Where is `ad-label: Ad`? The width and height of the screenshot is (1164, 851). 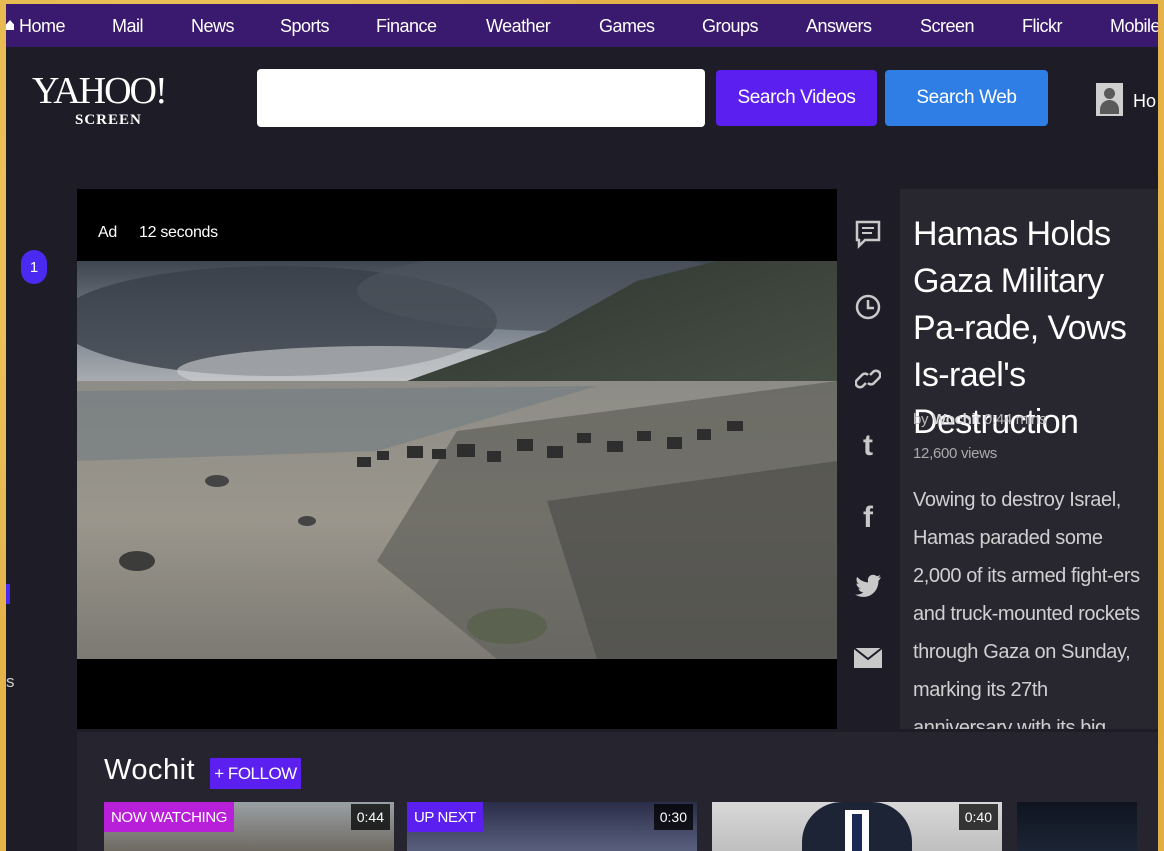 ad-label: Ad is located at coordinates (107, 232).